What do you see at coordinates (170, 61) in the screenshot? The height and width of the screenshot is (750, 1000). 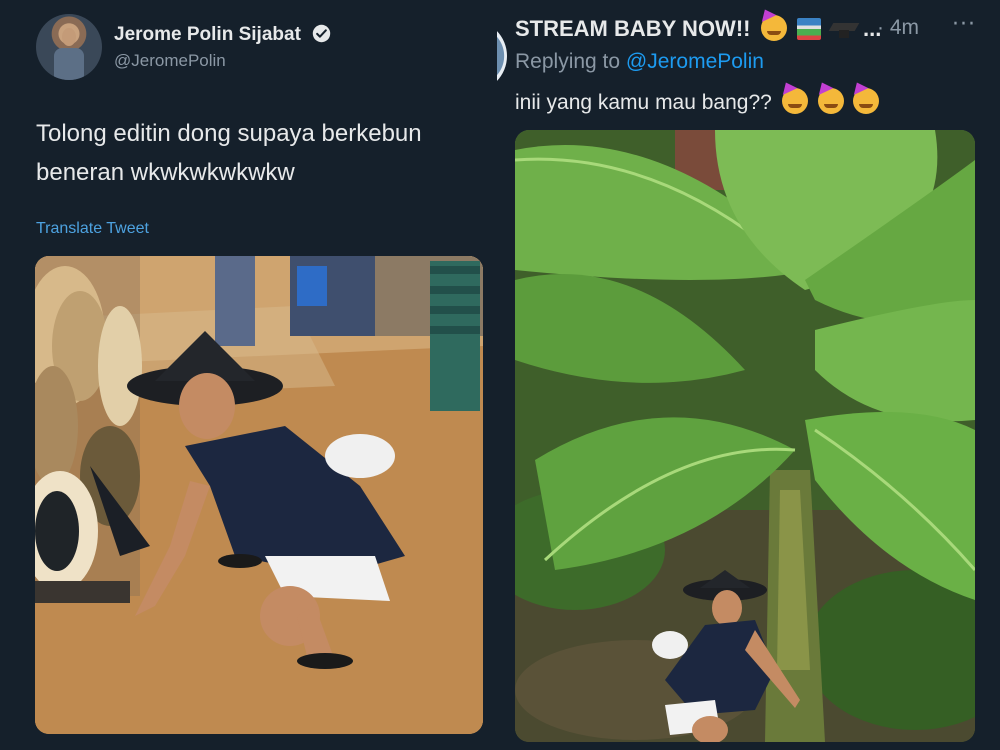 I see `author-handle: @JeromePolin` at bounding box center [170, 61].